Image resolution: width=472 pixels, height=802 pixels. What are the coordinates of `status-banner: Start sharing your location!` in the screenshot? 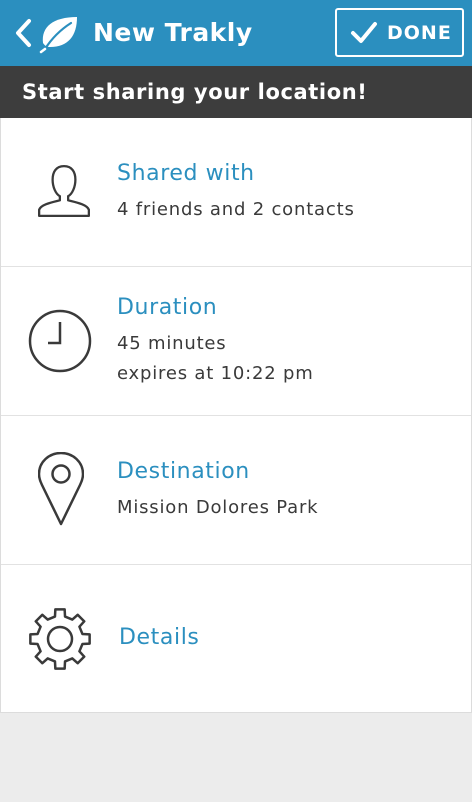 It's located at (236, 92).